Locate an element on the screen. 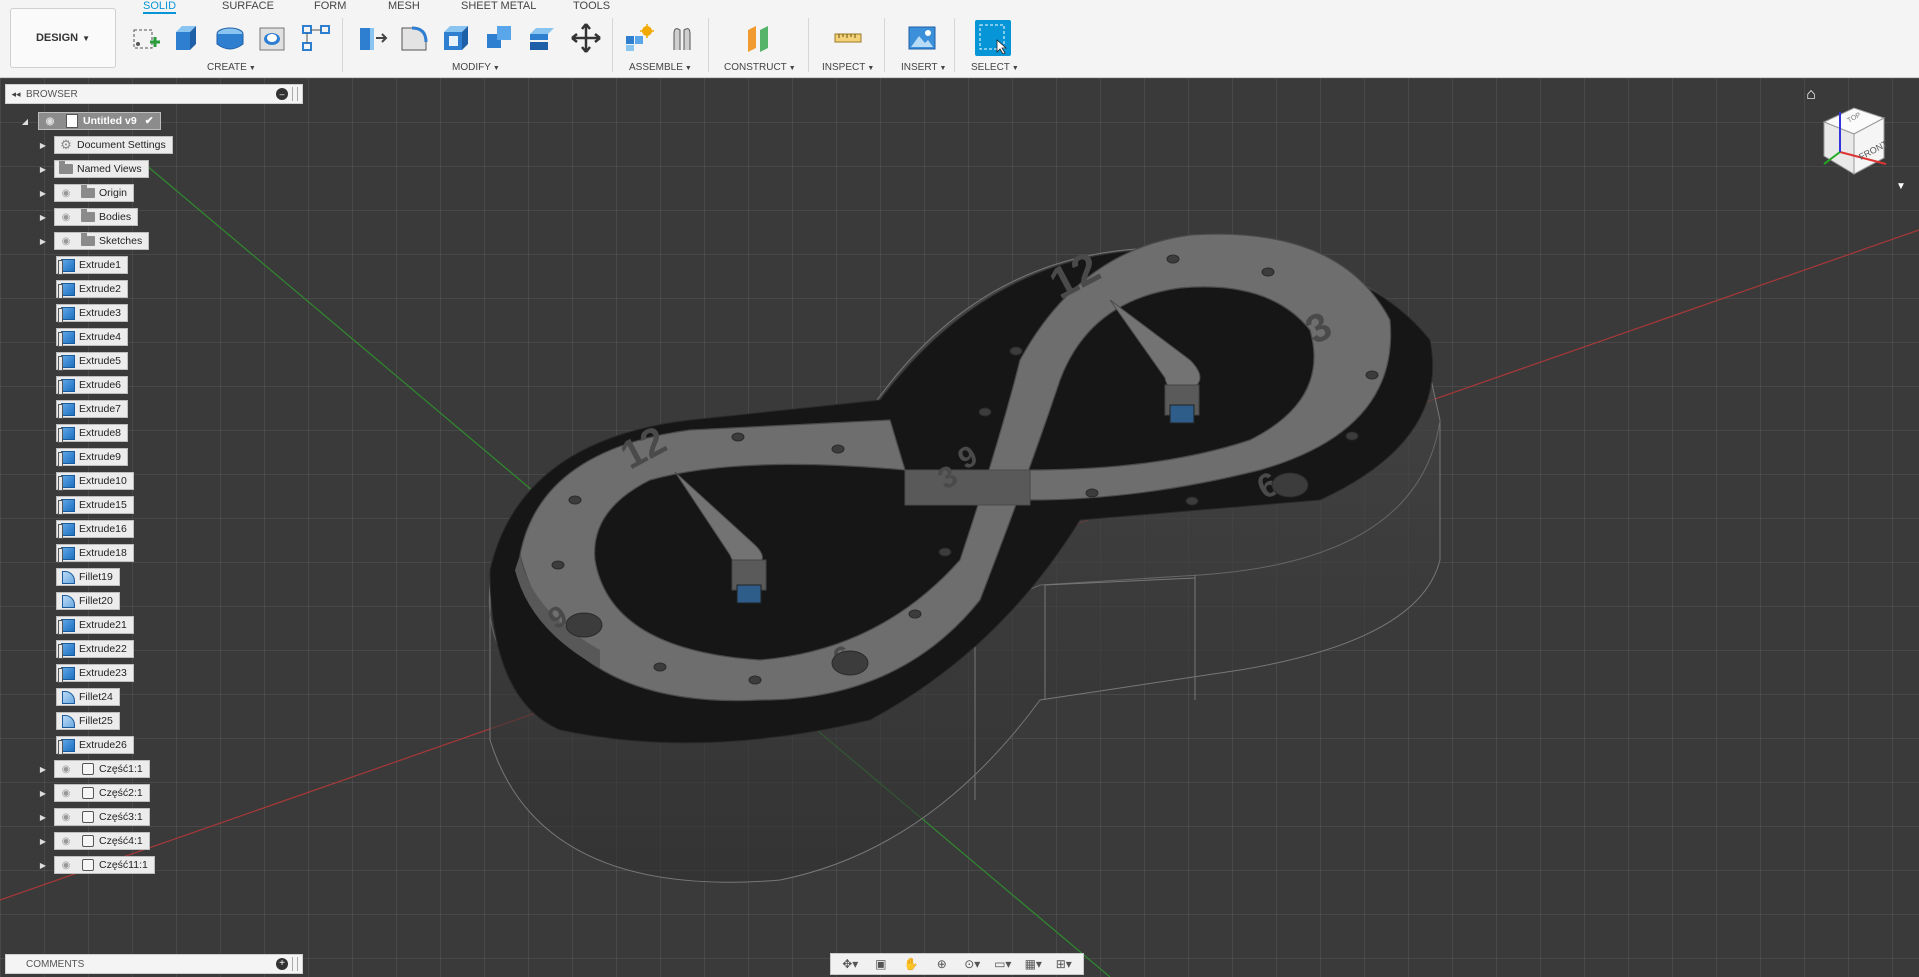  display-settings-icon: ▭▾ is located at coordinates (1003, 964).